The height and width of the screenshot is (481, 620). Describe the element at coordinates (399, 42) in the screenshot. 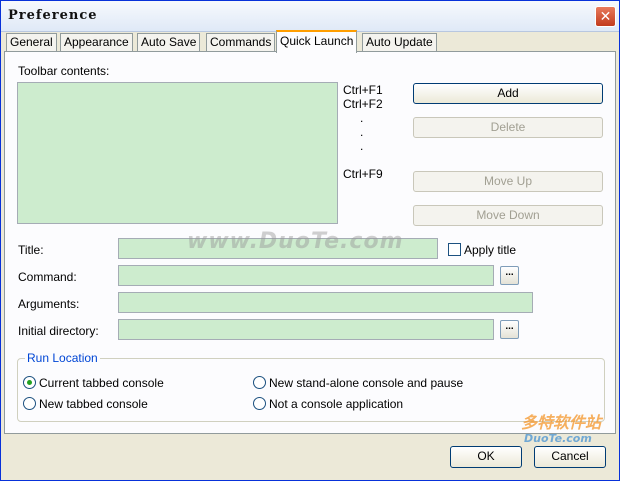

I see `tab-auto-update: Auto Update` at that location.